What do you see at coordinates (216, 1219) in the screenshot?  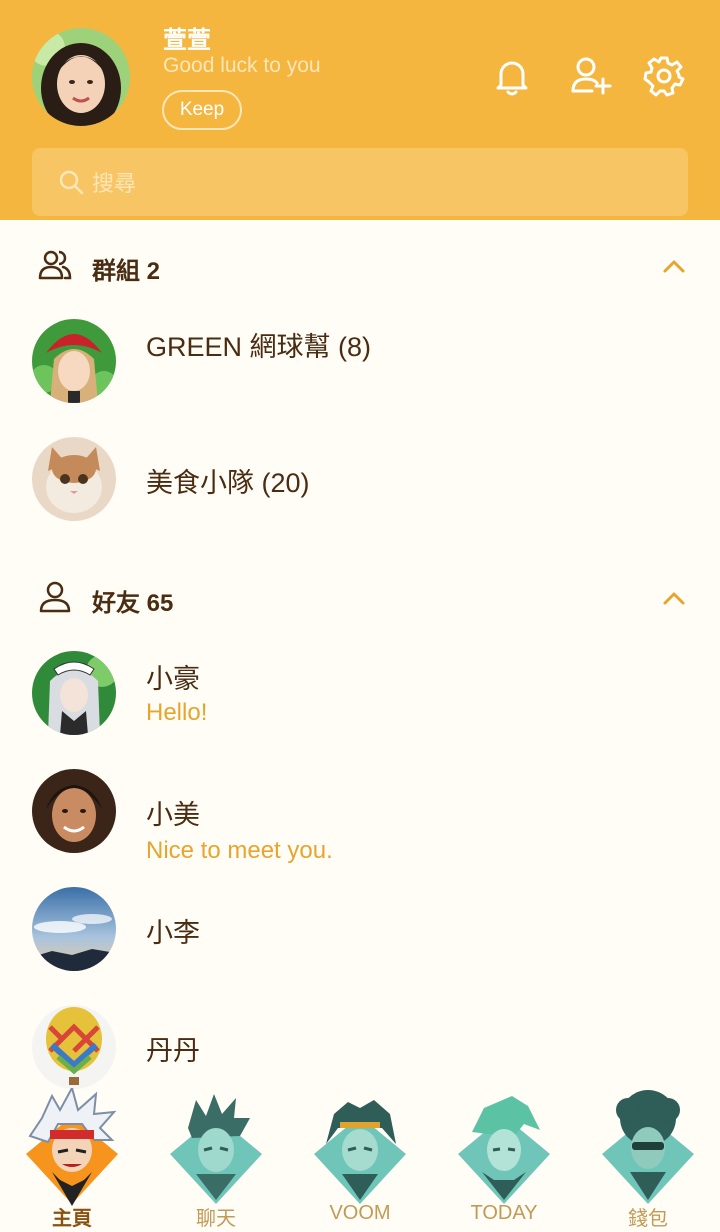 I see `tab-chat-label: 聊天` at bounding box center [216, 1219].